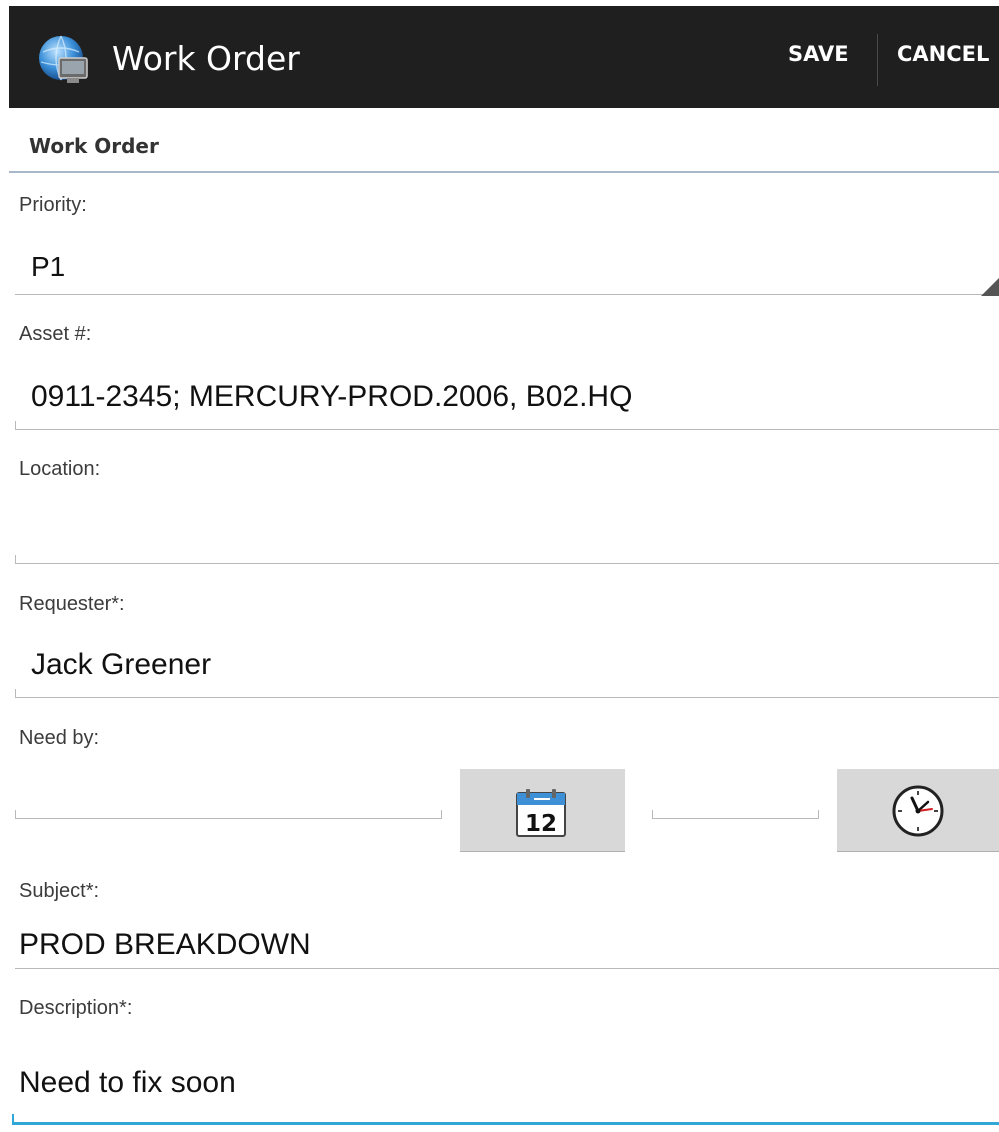 This screenshot has height=1132, width=999. Describe the element at coordinates (541, 824) in the screenshot. I see `calendar-day: 12` at that location.